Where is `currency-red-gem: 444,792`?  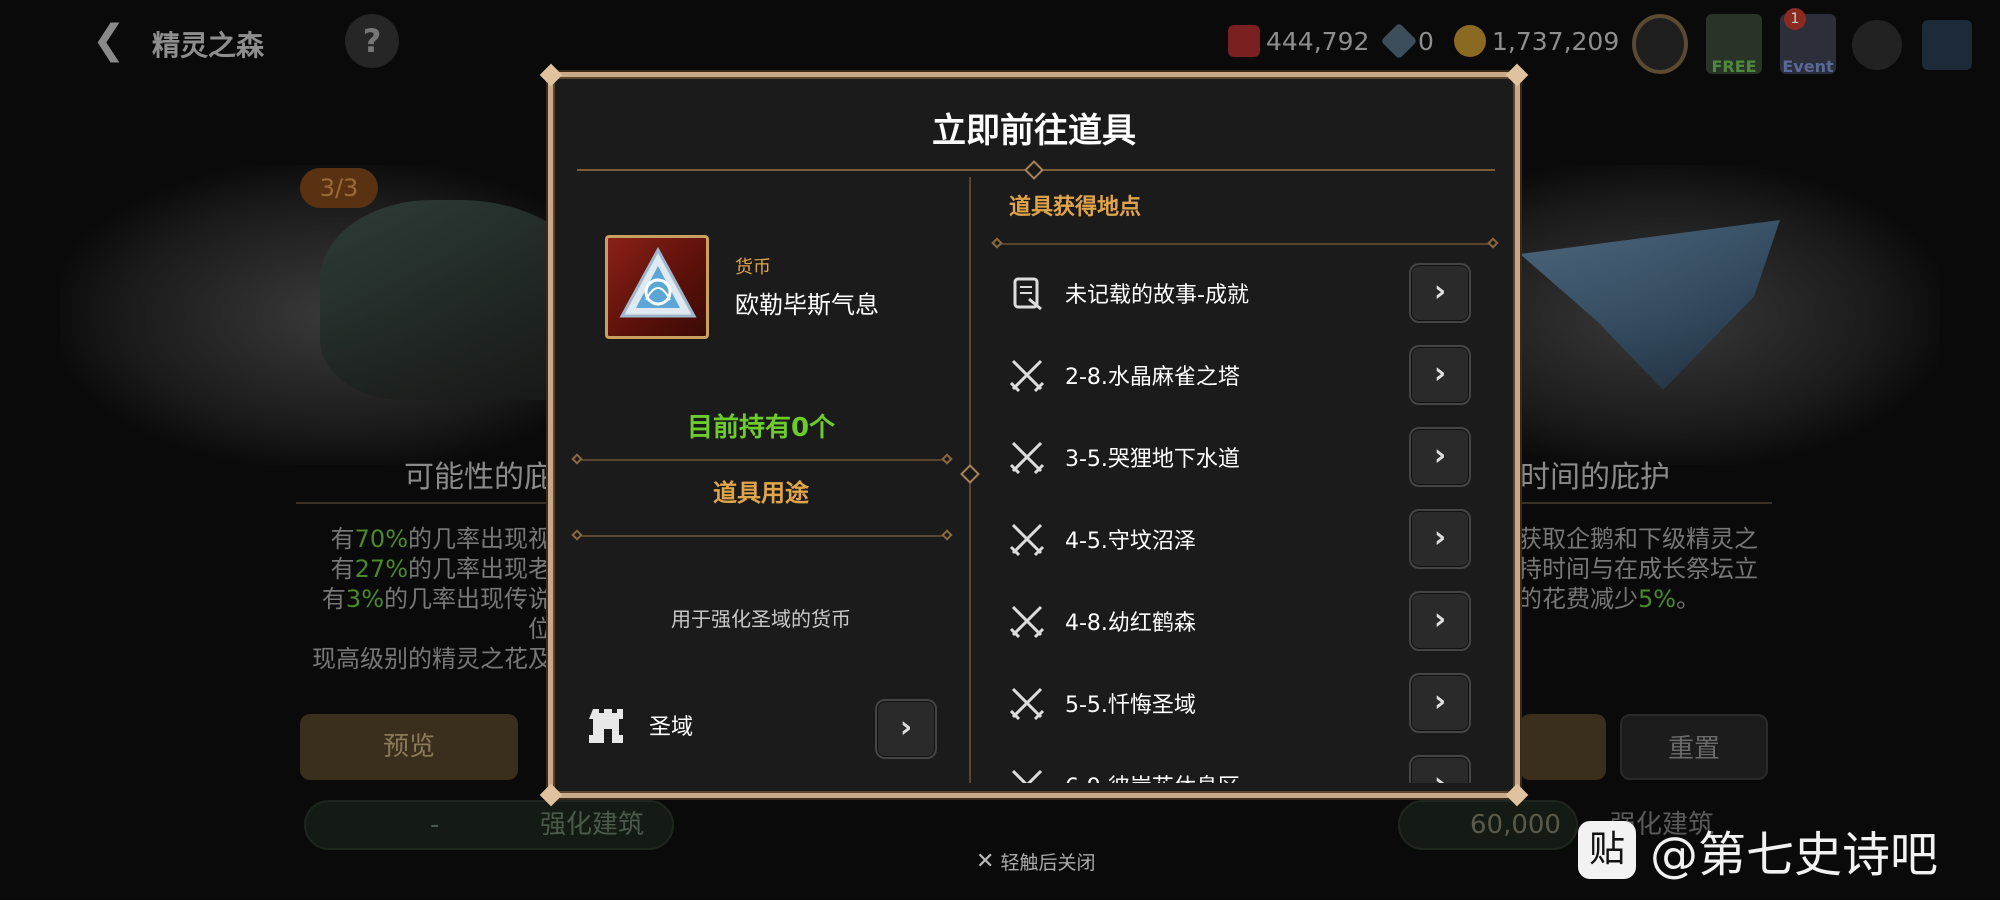 currency-red-gem: 444,792 is located at coordinates (1298, 41).